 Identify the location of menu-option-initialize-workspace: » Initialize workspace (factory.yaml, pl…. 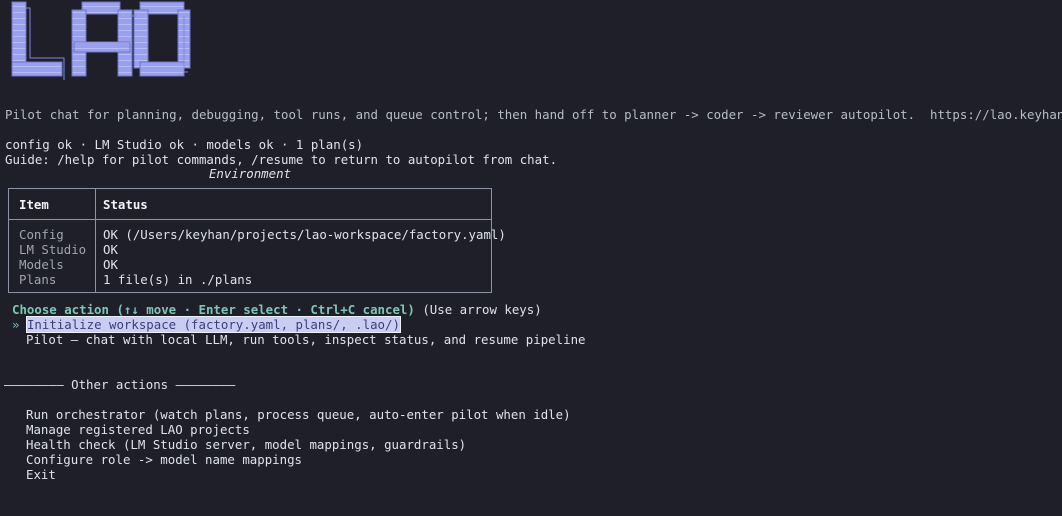
(206, 324).